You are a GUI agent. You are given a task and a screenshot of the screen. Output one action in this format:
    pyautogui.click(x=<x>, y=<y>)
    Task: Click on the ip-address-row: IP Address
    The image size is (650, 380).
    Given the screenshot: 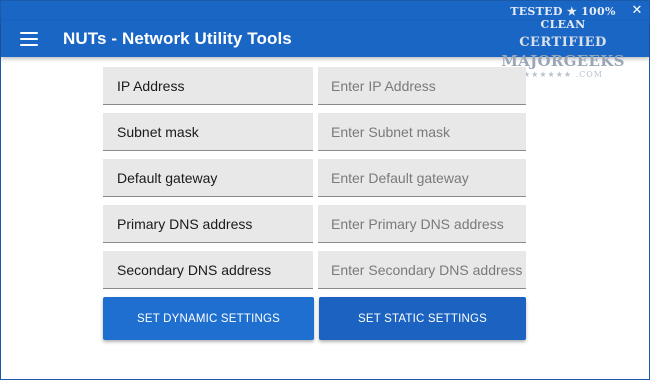 What is the action you would take?
    pyautogui.click(x=314, y=86)
    